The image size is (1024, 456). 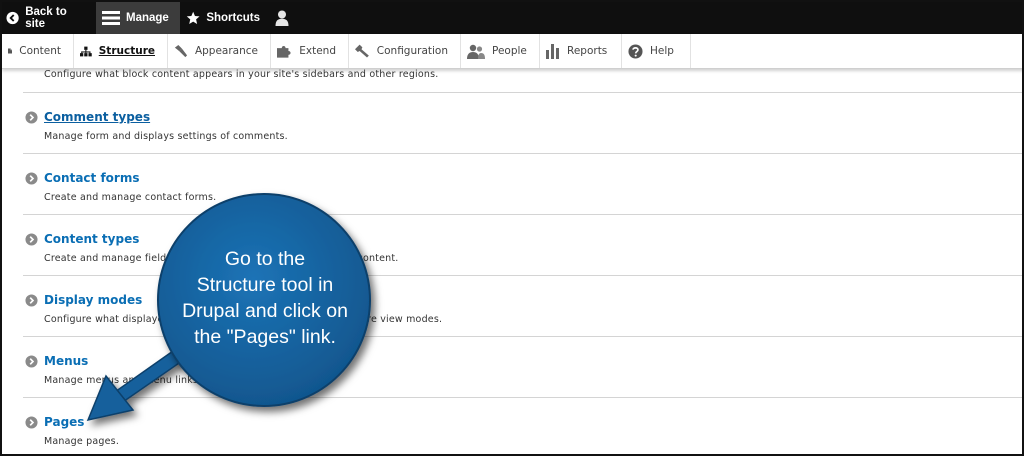 I want to click on callout-line: Structure tool in, so click(x=265, y=285).